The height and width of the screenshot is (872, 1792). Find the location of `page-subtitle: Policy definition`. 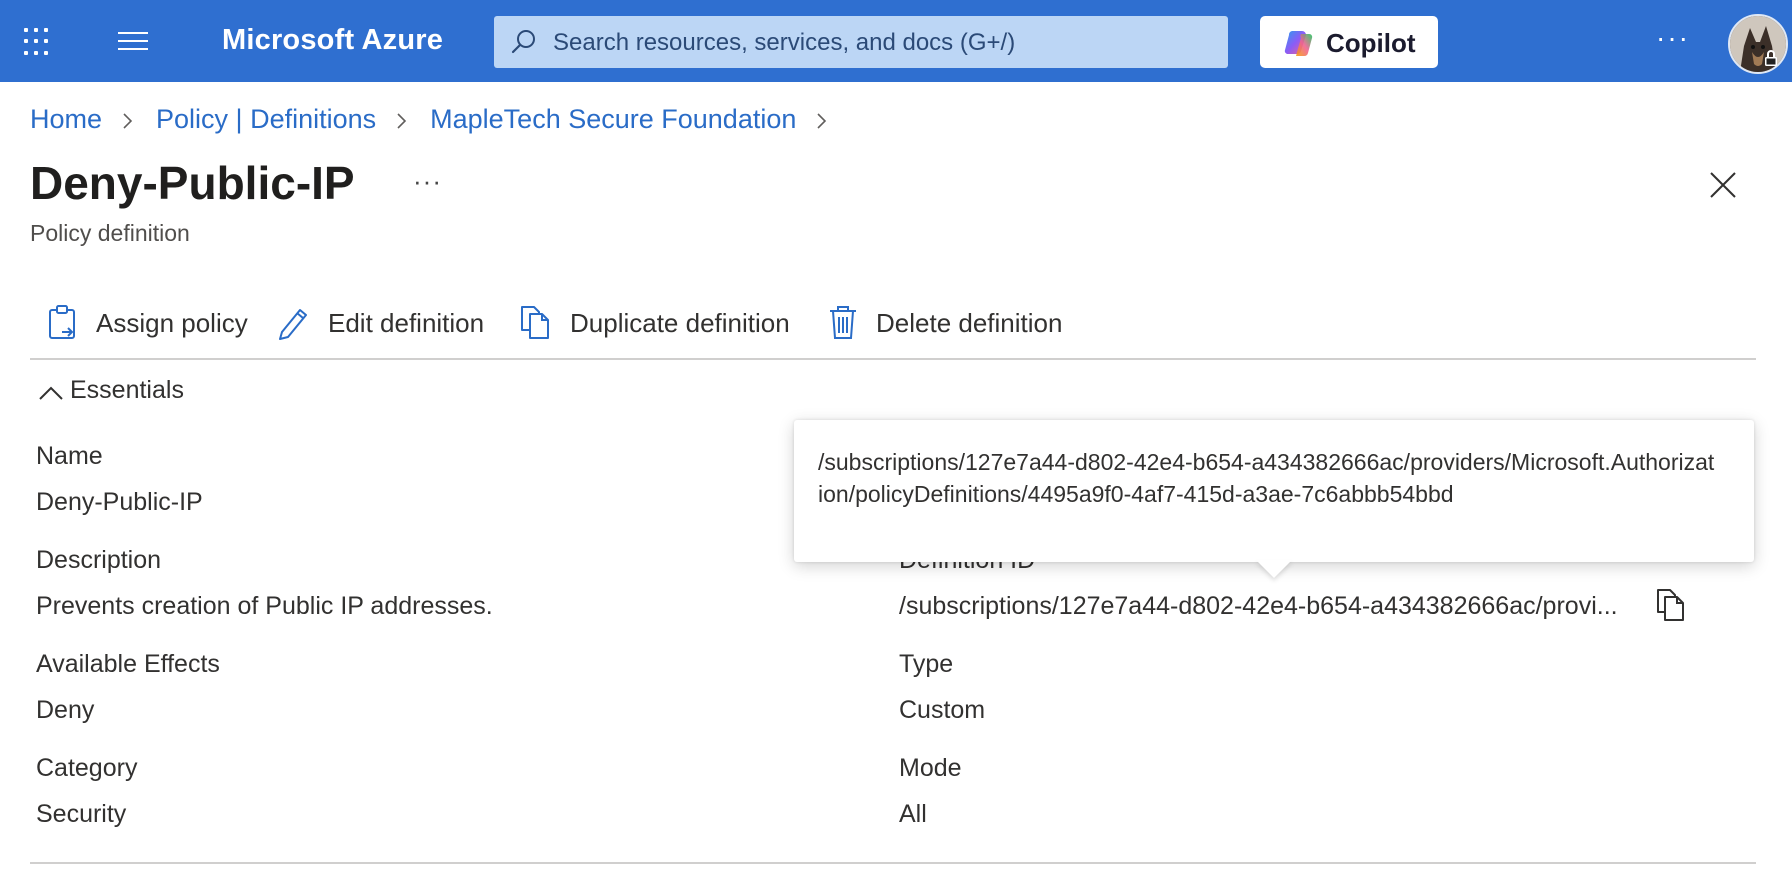

page-subtitle: Policy definition is located at coordinates (110, 233).